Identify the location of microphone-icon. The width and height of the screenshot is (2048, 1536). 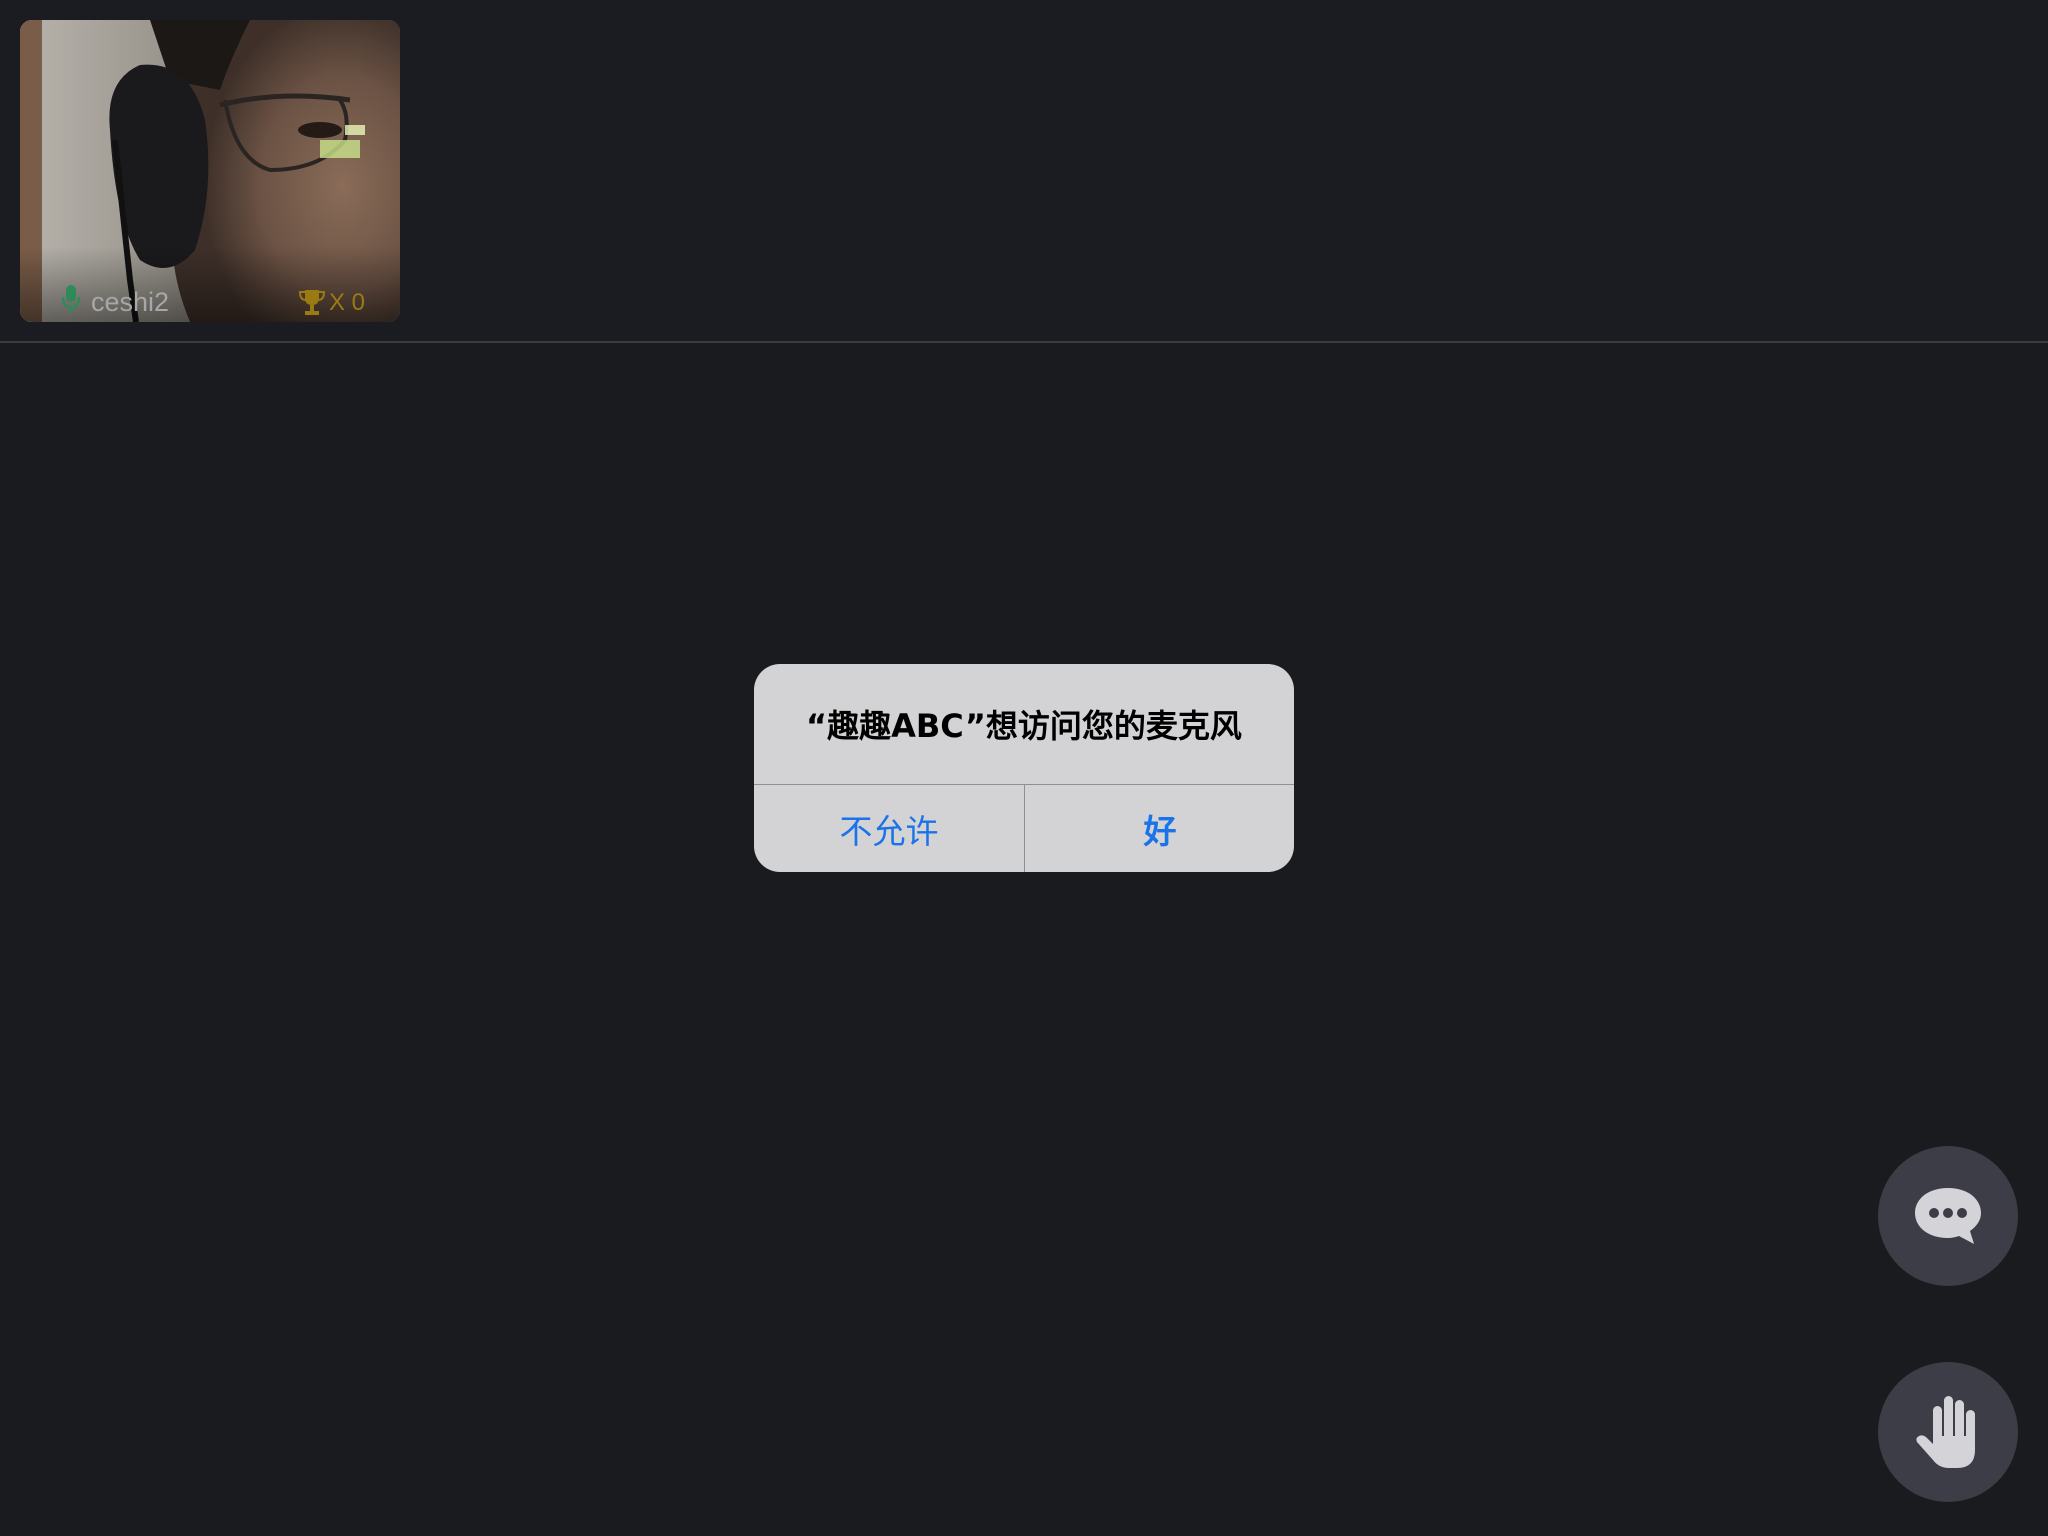
(71, 299).